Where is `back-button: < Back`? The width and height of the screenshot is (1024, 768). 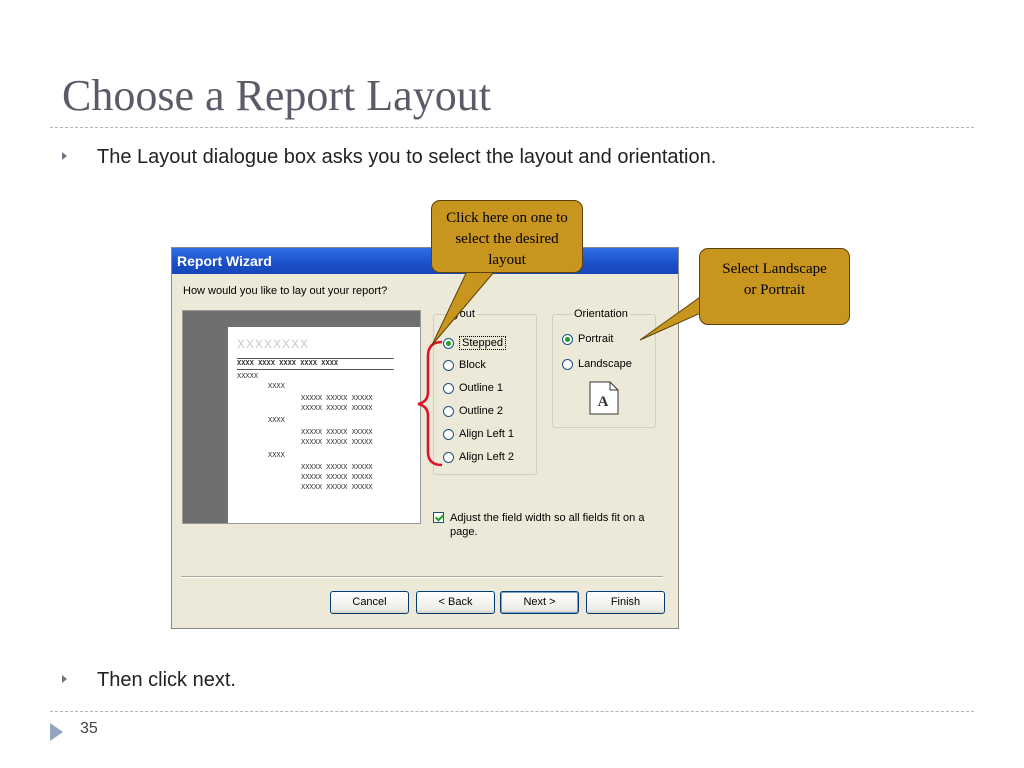
back-button: < Back is located at coordinates (455, 602).